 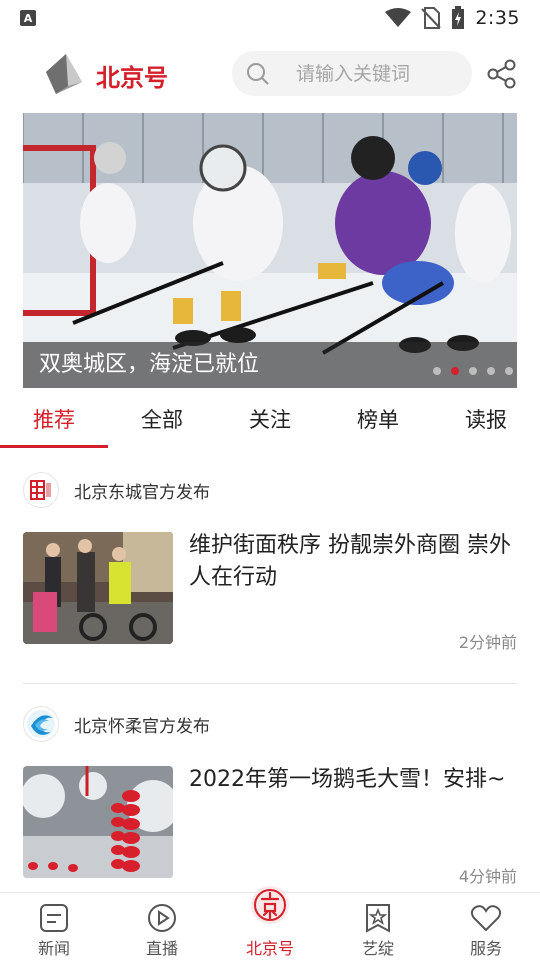 I want to click on tab-all: 全部, so click(x=162, y=423).